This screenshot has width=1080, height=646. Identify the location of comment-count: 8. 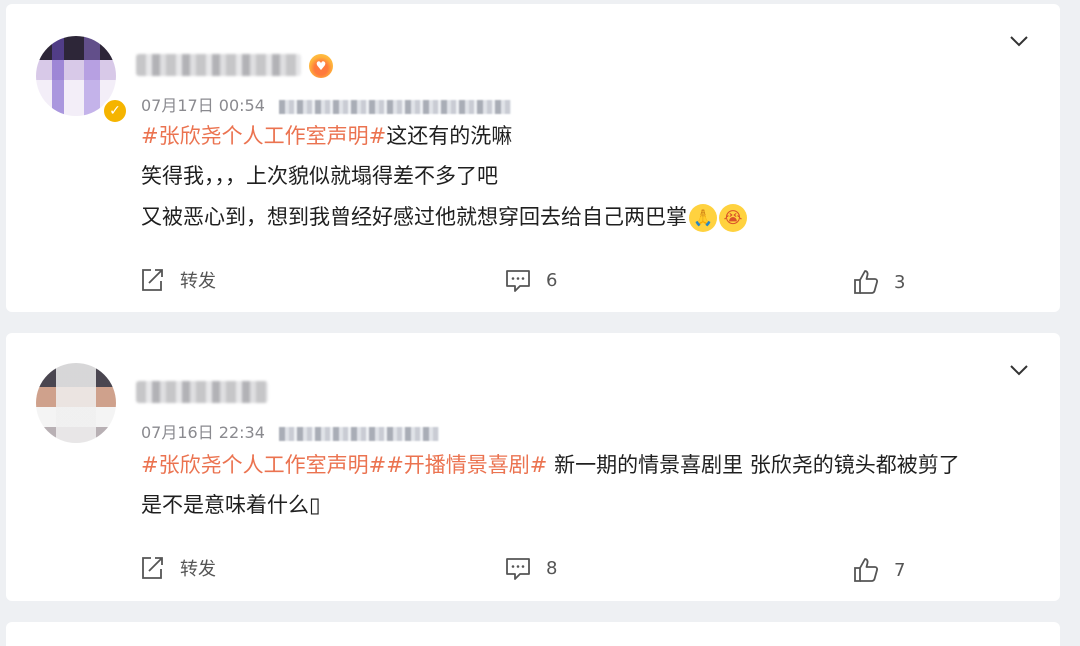
(552, 568).